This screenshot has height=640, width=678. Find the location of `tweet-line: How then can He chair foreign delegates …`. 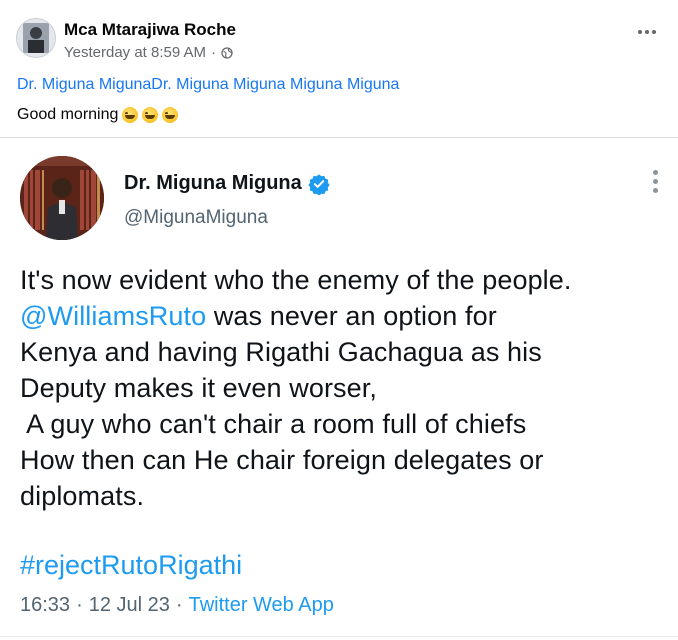

tweet-line: How then can He chair foreign delegates … is located at coordinates (282, 460).